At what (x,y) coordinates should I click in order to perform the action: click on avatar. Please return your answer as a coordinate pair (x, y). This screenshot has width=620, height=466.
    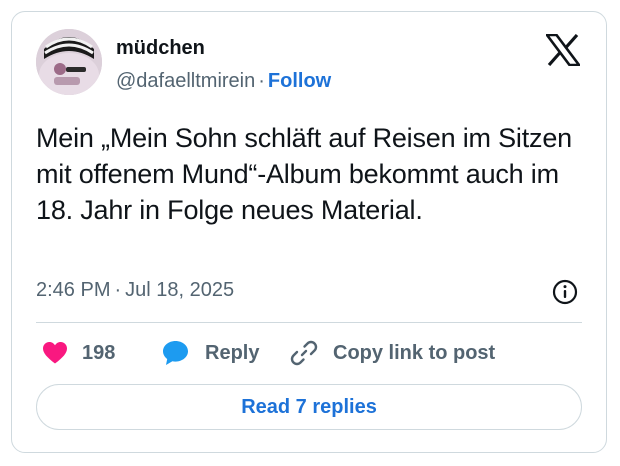
    Looking at the image, I should click on (69, 62).